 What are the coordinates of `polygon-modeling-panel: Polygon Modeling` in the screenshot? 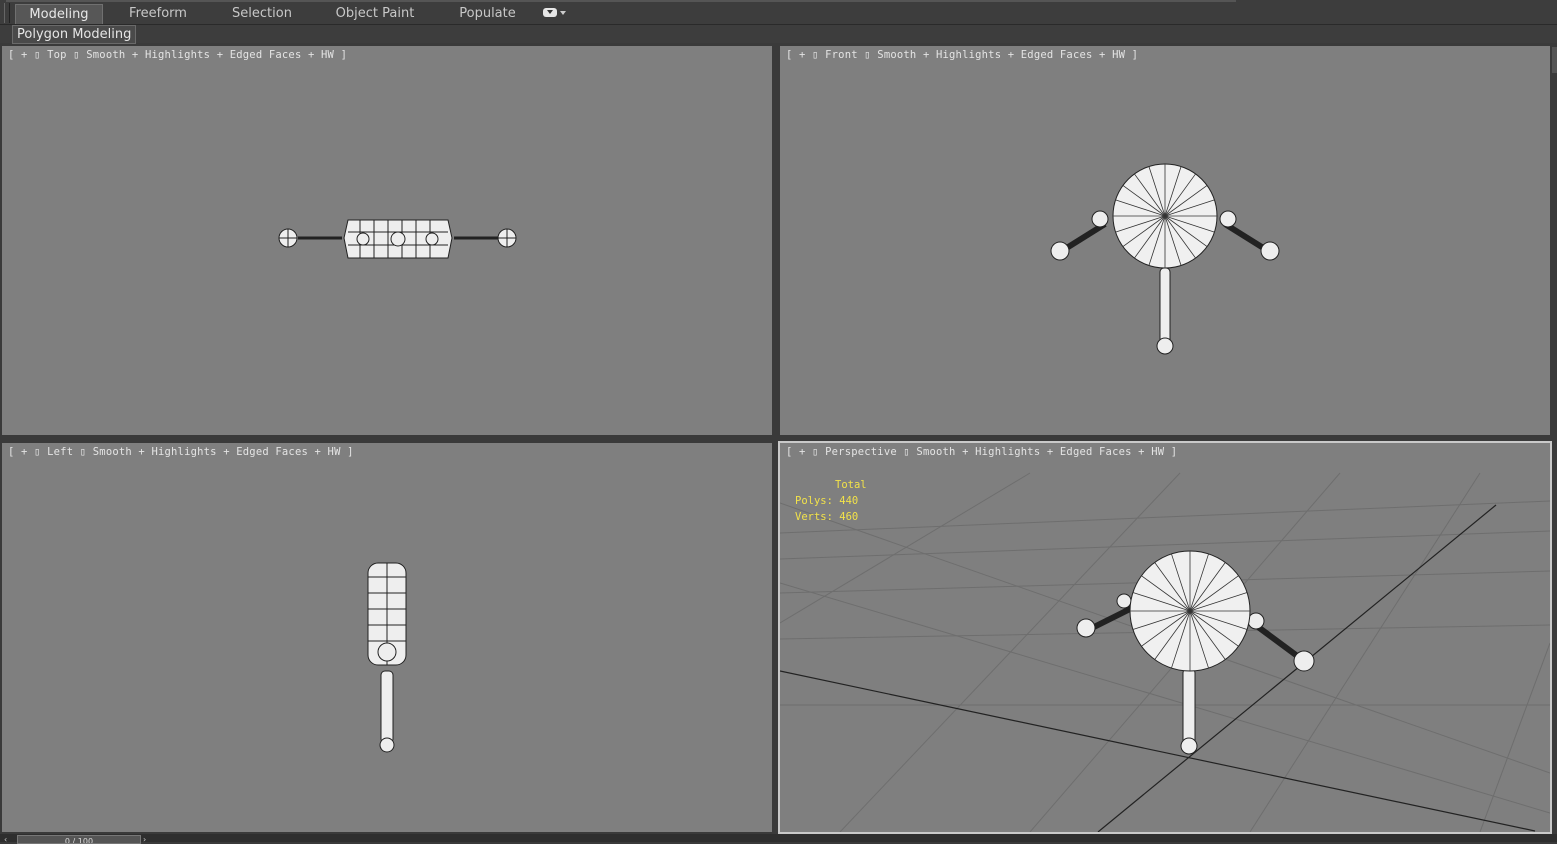 It's located at (74, 34).